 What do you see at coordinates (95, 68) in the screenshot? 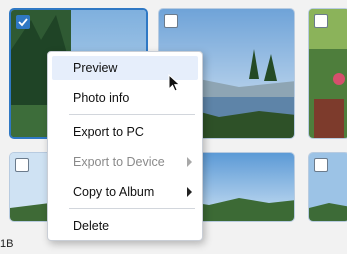
I see `menu-item-label: Preview` at bounding box center [95, 68].